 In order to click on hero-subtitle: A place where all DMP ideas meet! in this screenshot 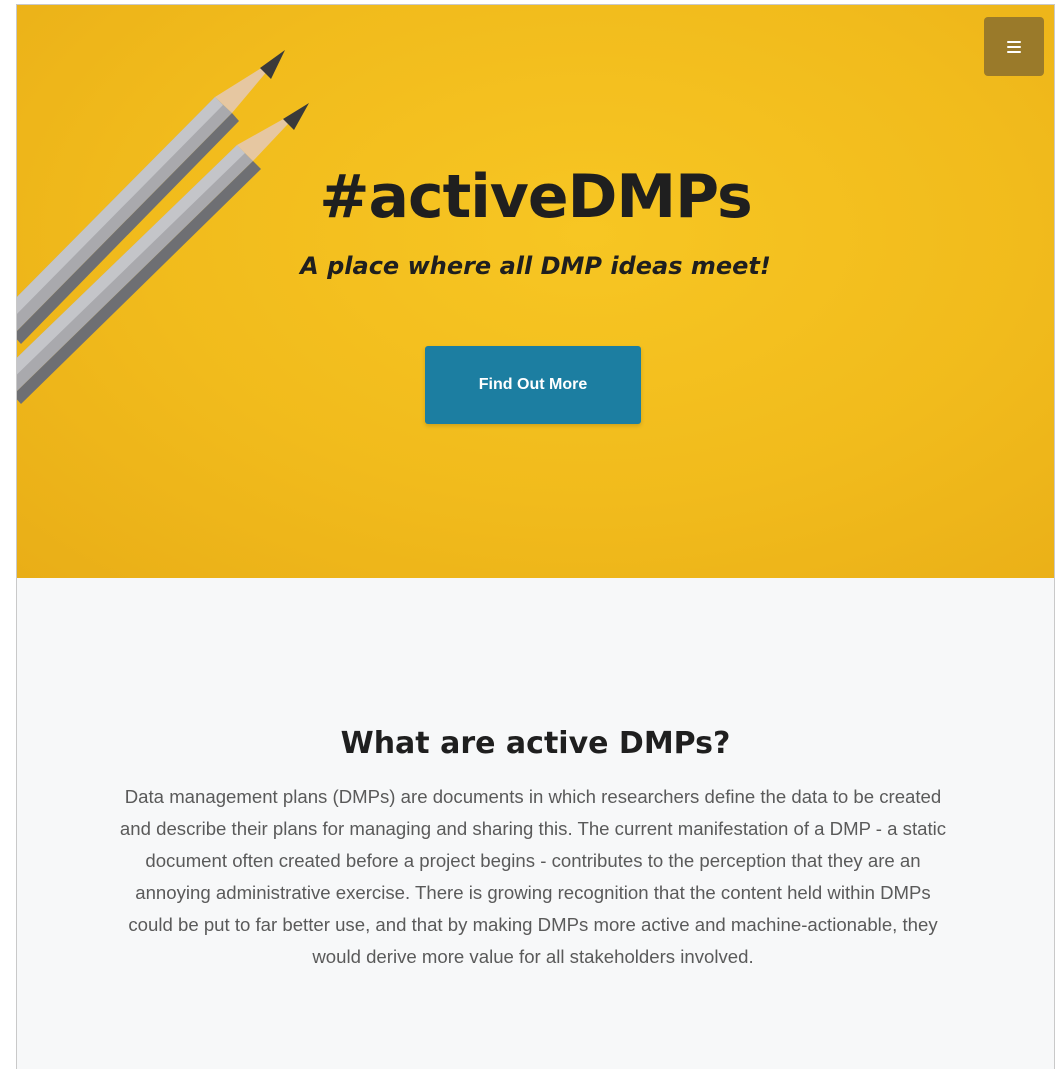, I will do `click(535, 266)`.